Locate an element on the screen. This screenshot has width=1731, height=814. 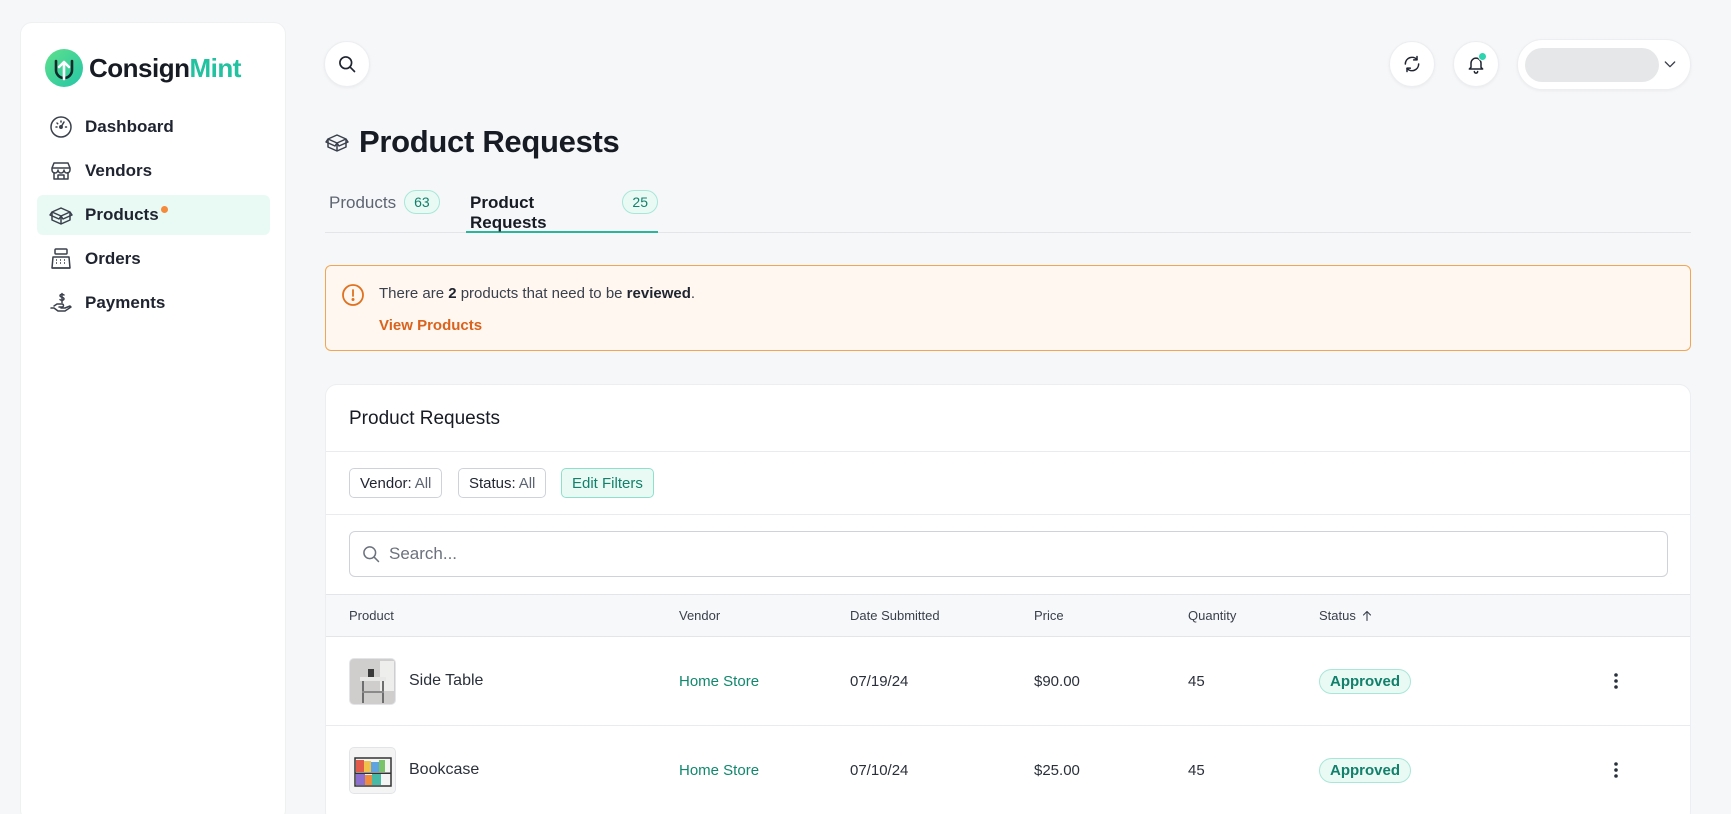
column-header-vendor: Vendor is located at coordinates (699, 615).